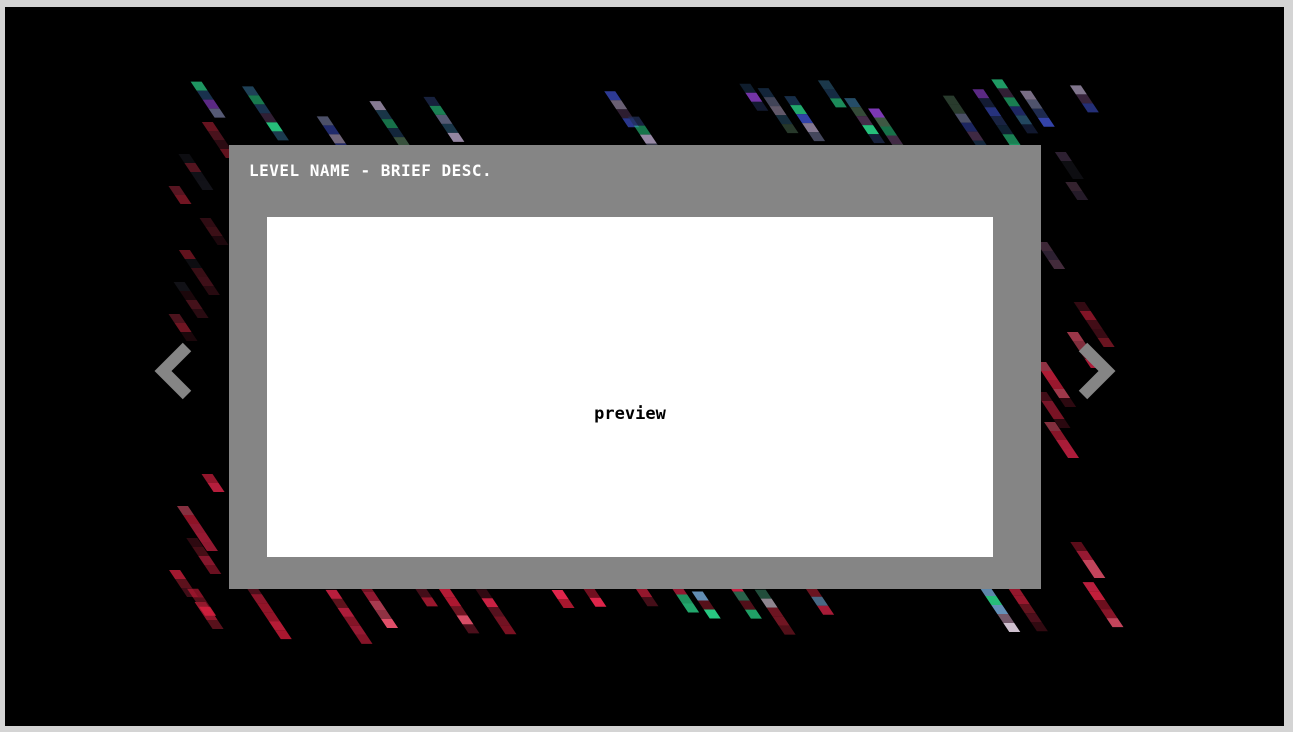  I want to click on previous-level-button, so click(175, 371).